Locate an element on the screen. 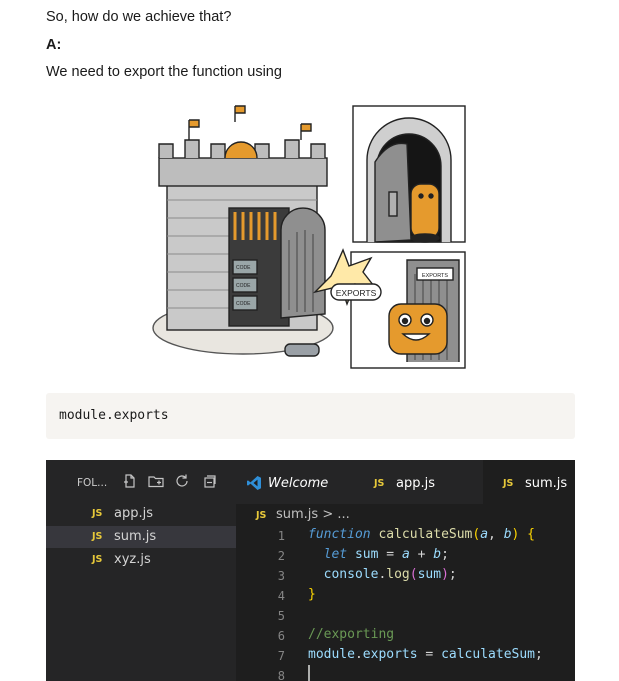 Image resolution: width=619 pixels, height=681 pixels. bottom-exports-panel is located at coordinates (389, 308).